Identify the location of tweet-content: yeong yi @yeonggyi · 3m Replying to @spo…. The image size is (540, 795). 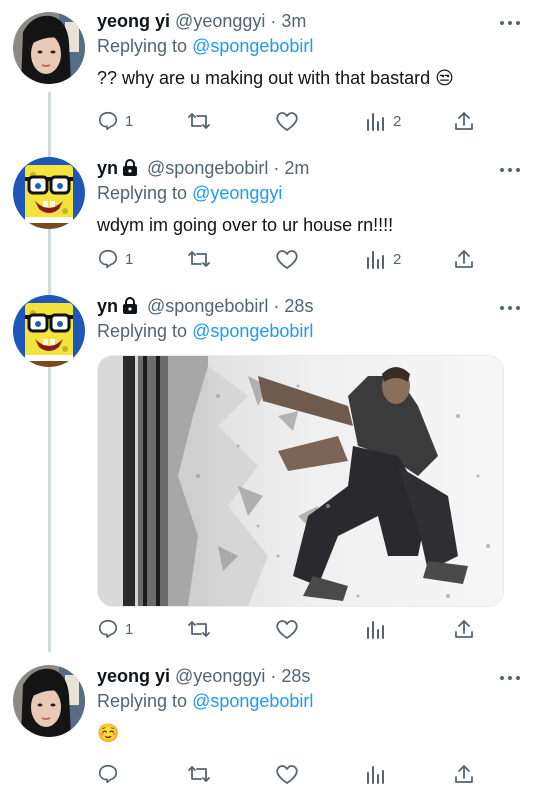
(309, 49).